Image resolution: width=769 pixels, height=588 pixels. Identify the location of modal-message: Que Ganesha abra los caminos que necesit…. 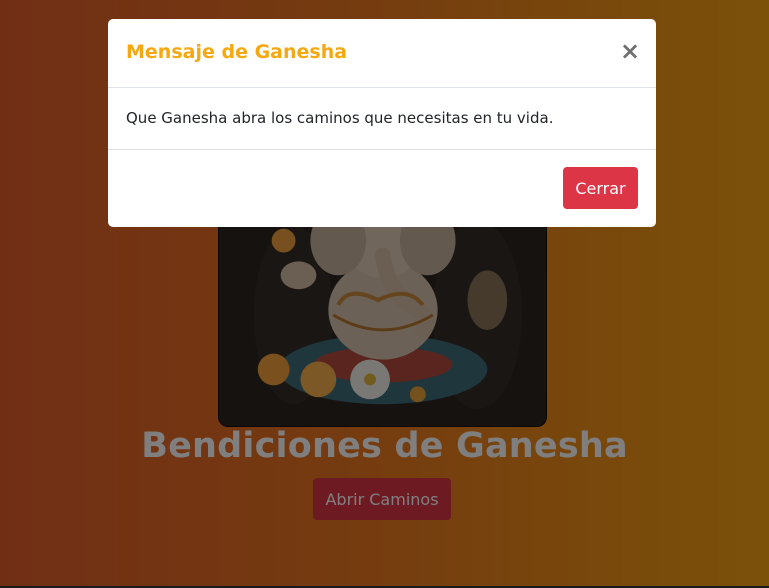
(340, 118).